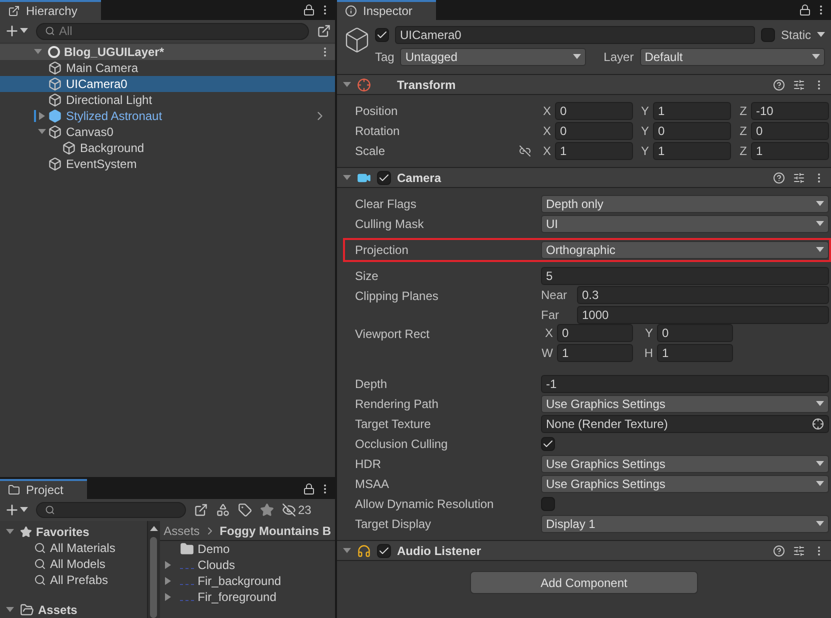 Image resolution: width=831 pixels, height=618 pixels. Describe the element at coordinates (51, 10) in the screenshot. I see `panel-tab: Hierarchy` at that location.